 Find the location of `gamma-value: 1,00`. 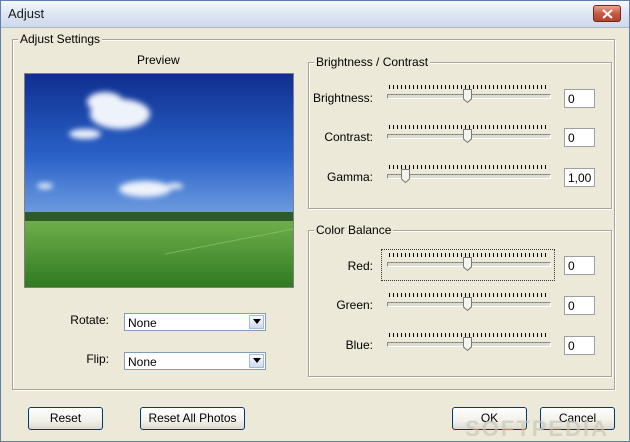

gamma-value: 1,00 is located at coordinates (580, 178).